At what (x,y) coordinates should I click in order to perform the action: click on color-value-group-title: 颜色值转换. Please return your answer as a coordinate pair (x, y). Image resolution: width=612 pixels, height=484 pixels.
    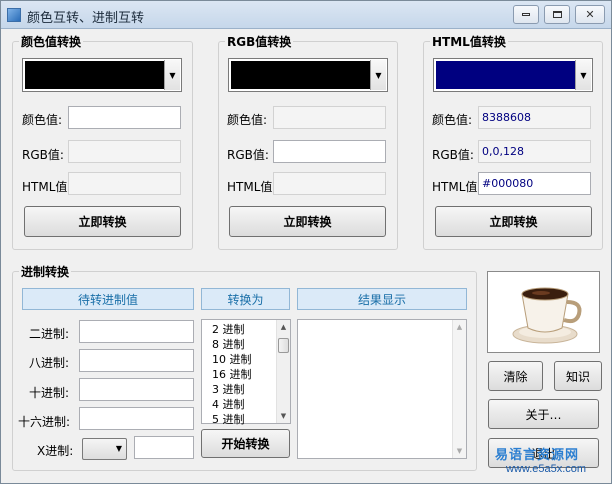
    Looking at the image, I should click on (51, 41).